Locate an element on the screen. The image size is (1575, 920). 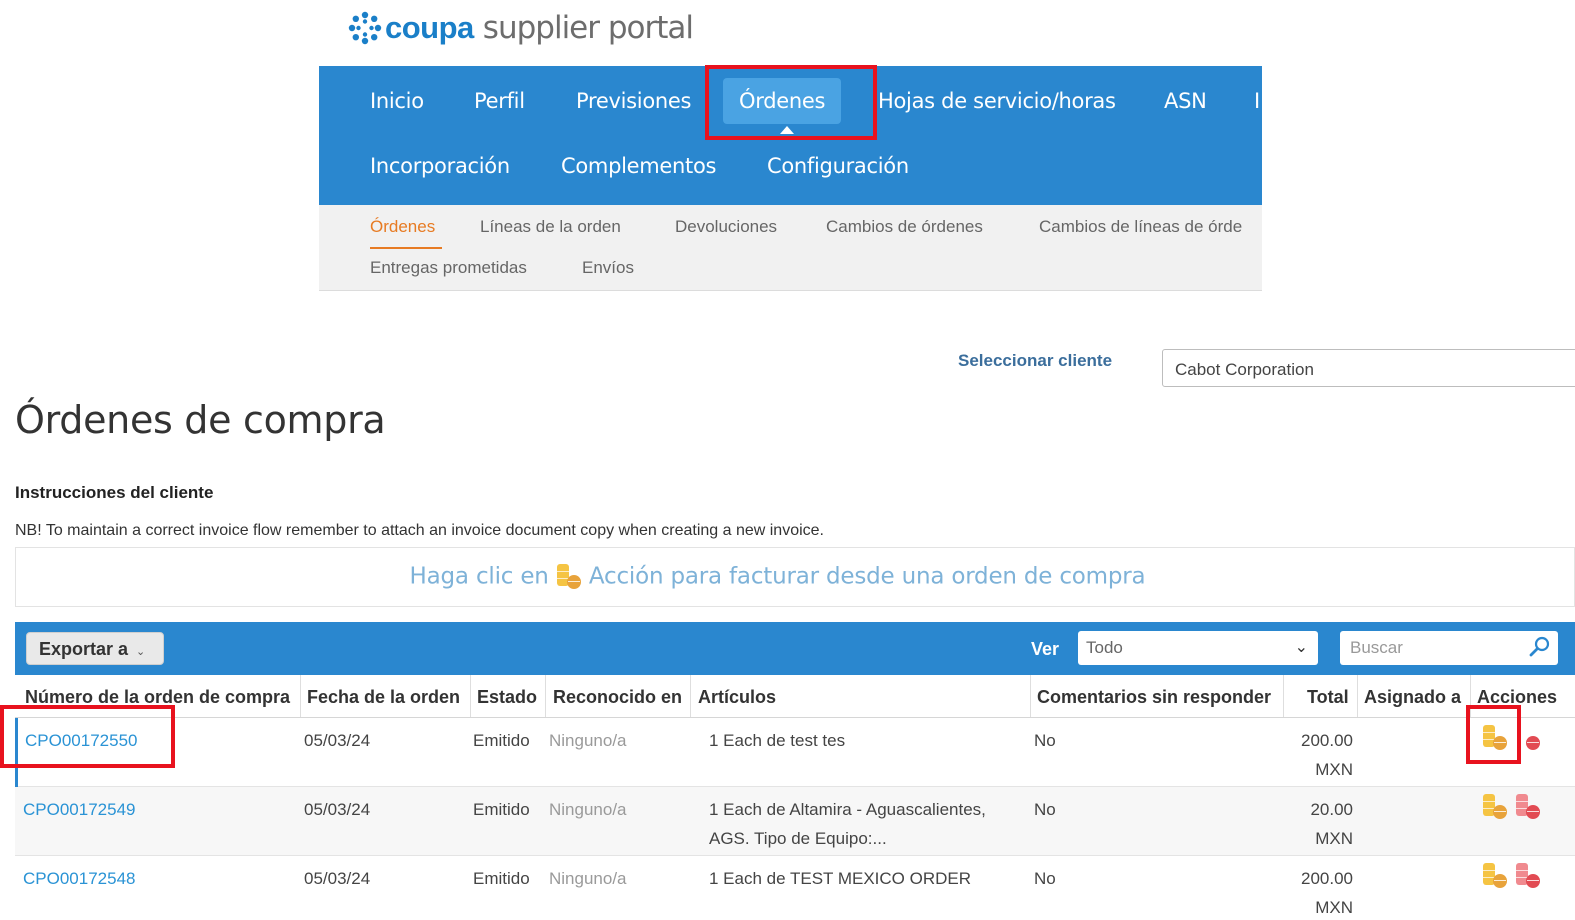
brand-name: coupa is located at coordinates (429, 27).